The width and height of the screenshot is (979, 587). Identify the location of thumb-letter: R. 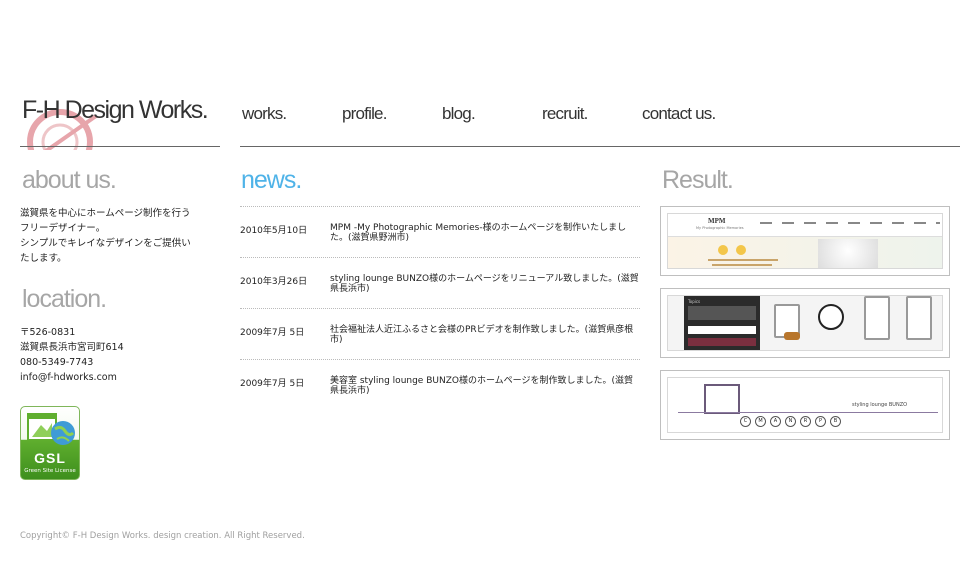
(805, 421).